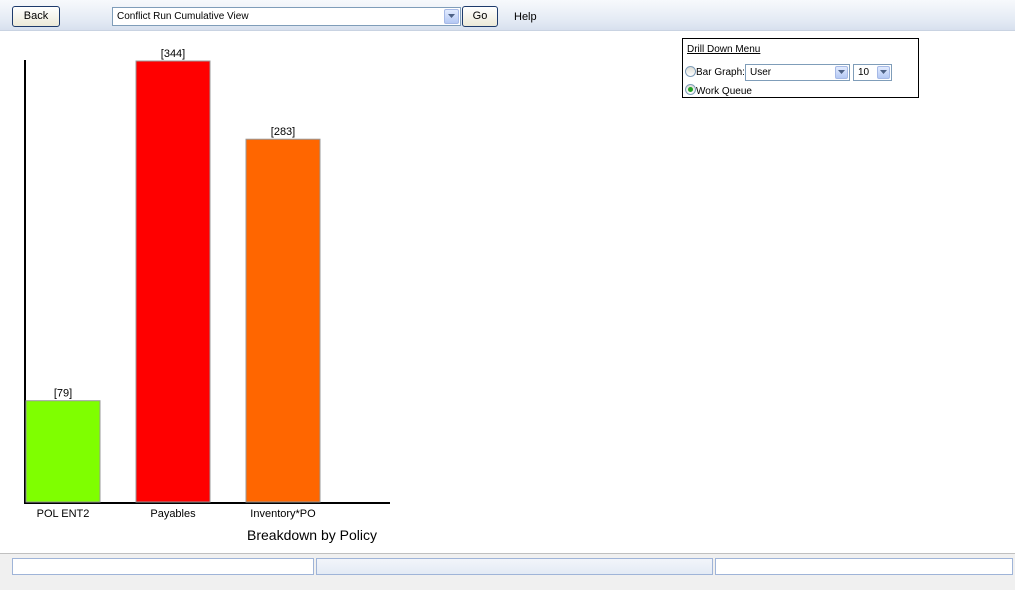  I want to click on bar-inventory-po, so click(283, 320).